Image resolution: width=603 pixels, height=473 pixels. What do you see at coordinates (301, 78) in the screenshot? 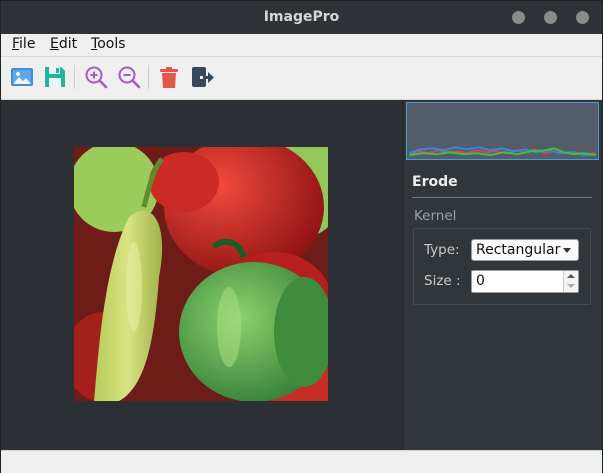
I see `toolbar` at bounding box center [301, 78].